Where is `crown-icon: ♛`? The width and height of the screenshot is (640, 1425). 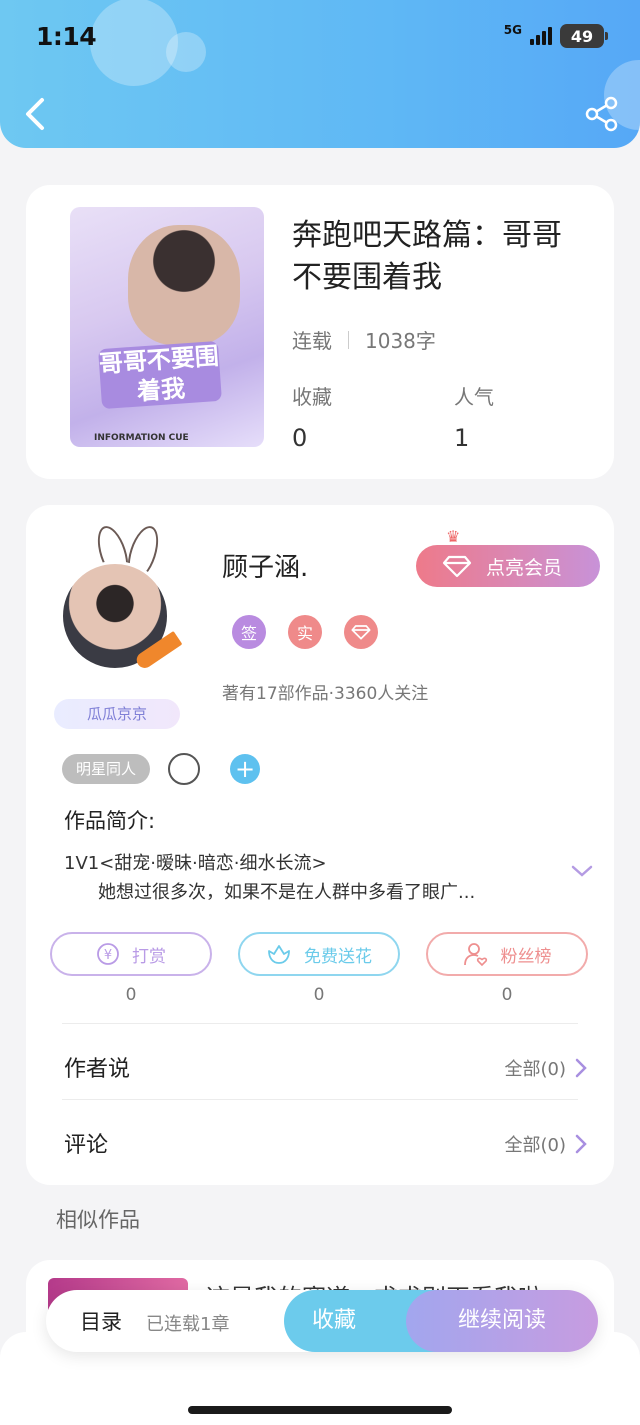
crown-icon: ♛ is located at coordinates (453, 536).